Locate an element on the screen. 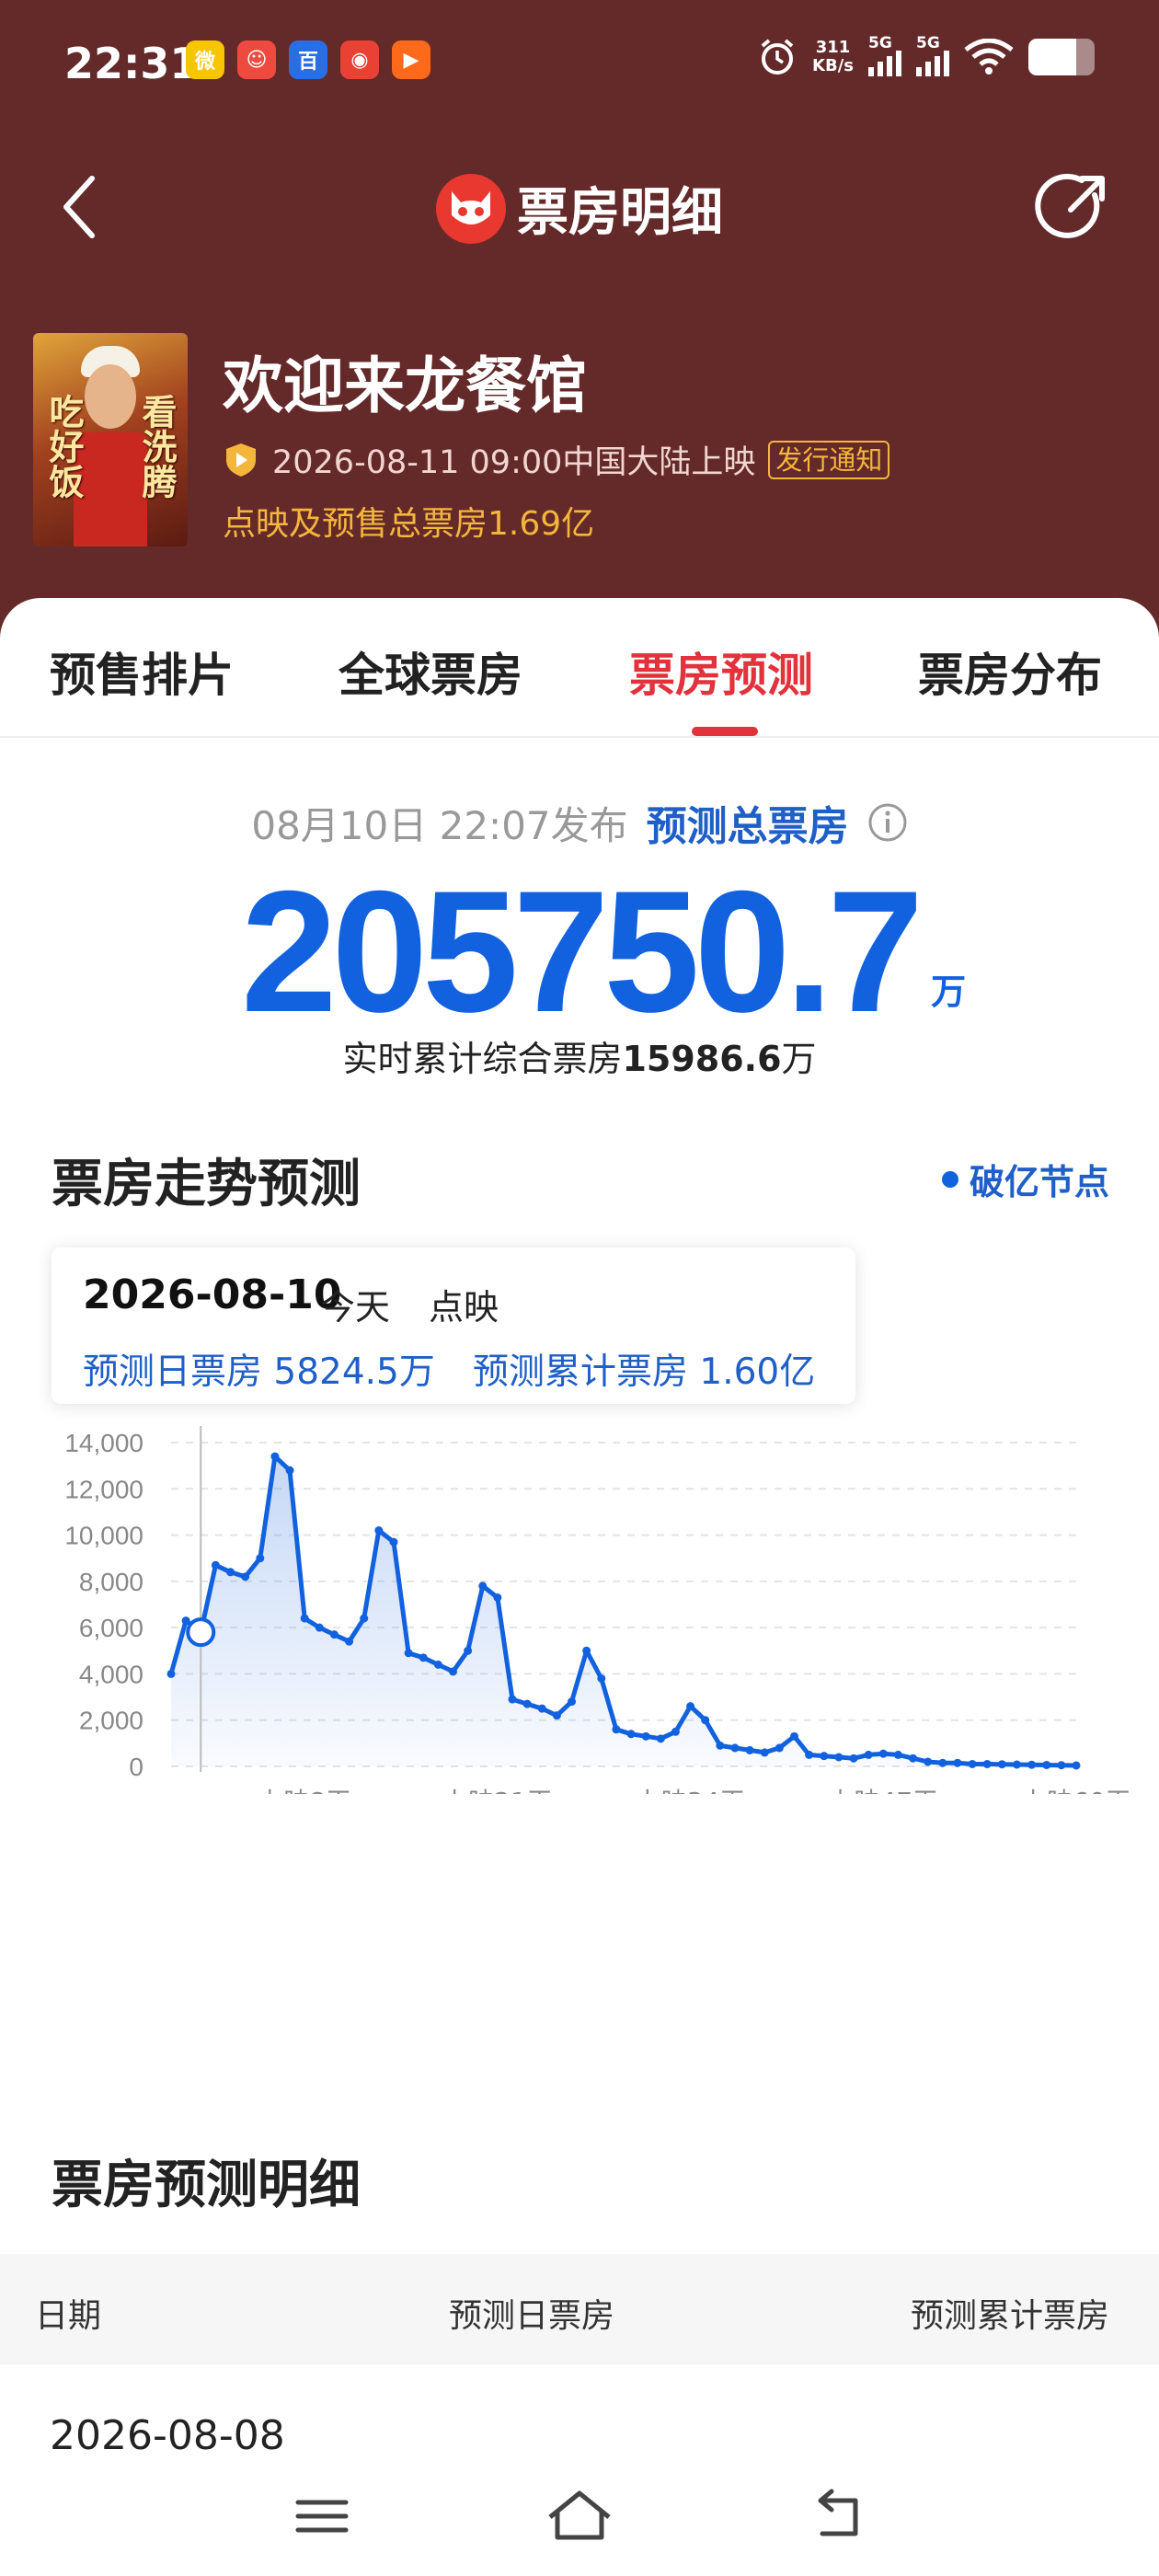 This screenshot has height=2576, width=1159. info-icon is located at coordinates (887, 822).